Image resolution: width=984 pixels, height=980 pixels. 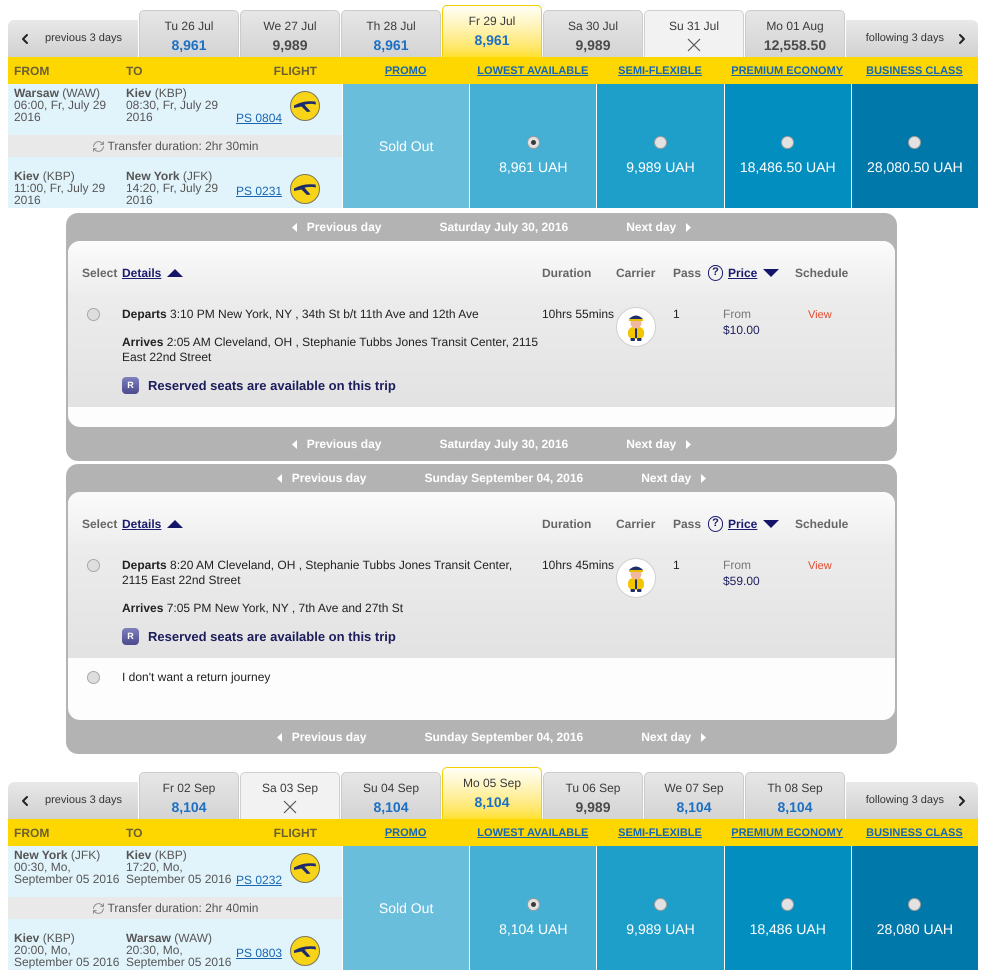 What do you see at coordinates (503, 444) in the screenshot?
I see `date-heading: Saturday July 30, 2016` at bounding box center [503, 444].